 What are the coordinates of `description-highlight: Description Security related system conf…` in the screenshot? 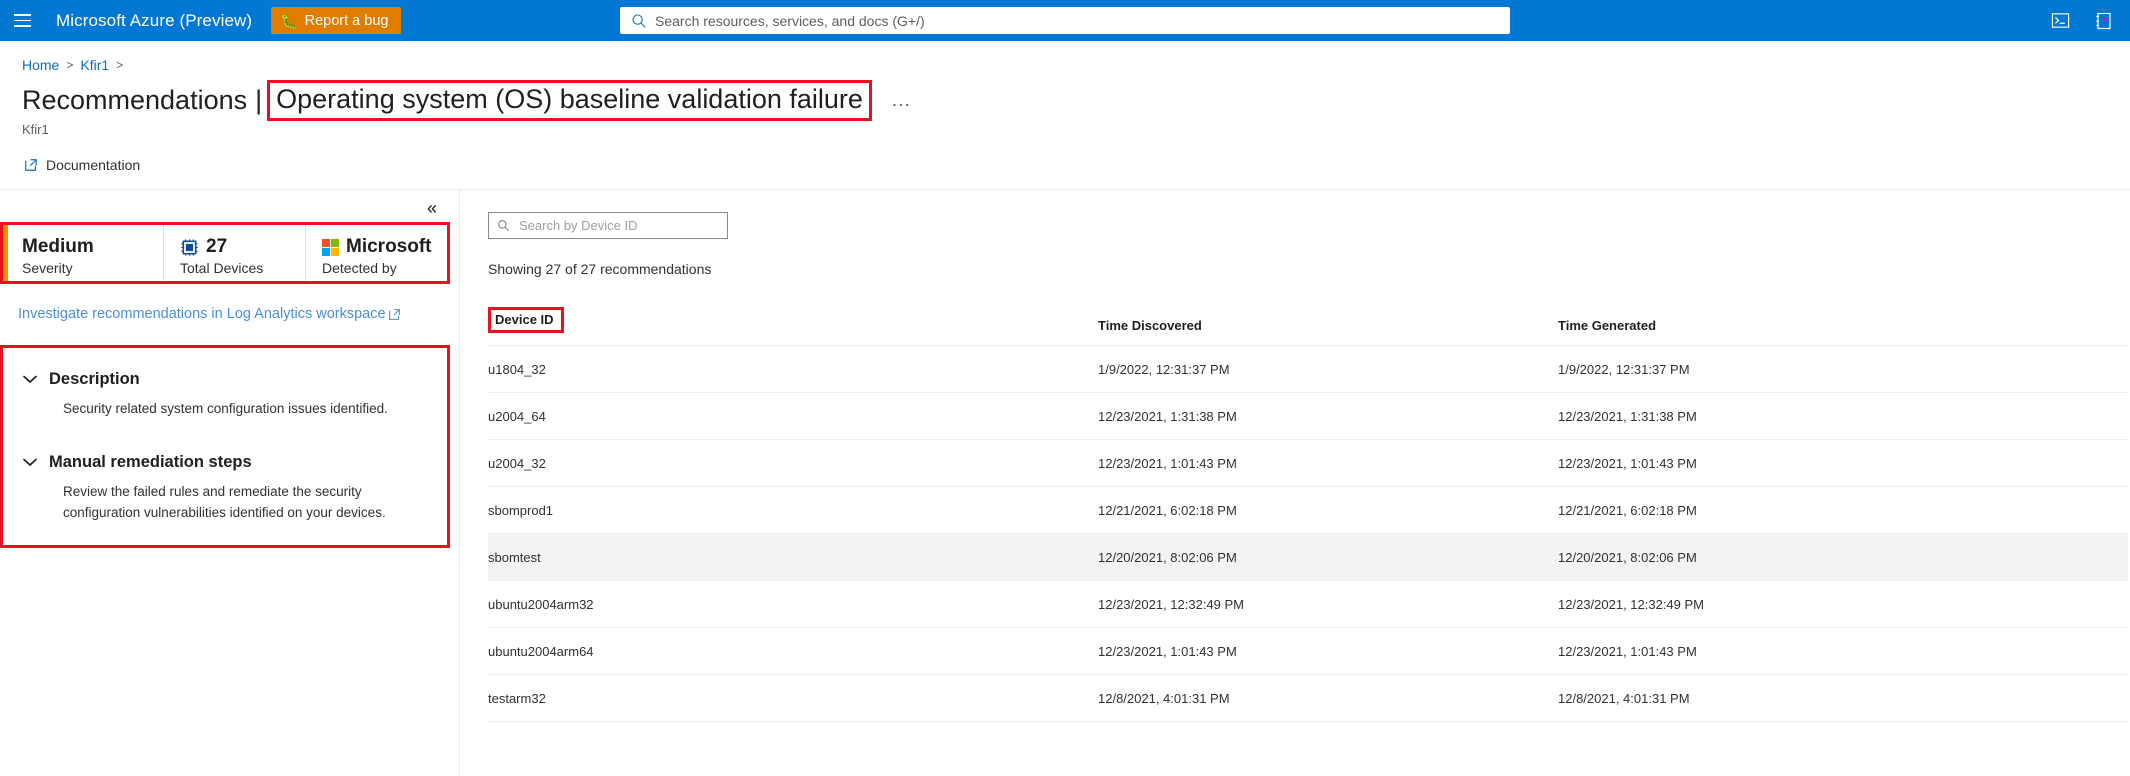 It's located at (225, 446).